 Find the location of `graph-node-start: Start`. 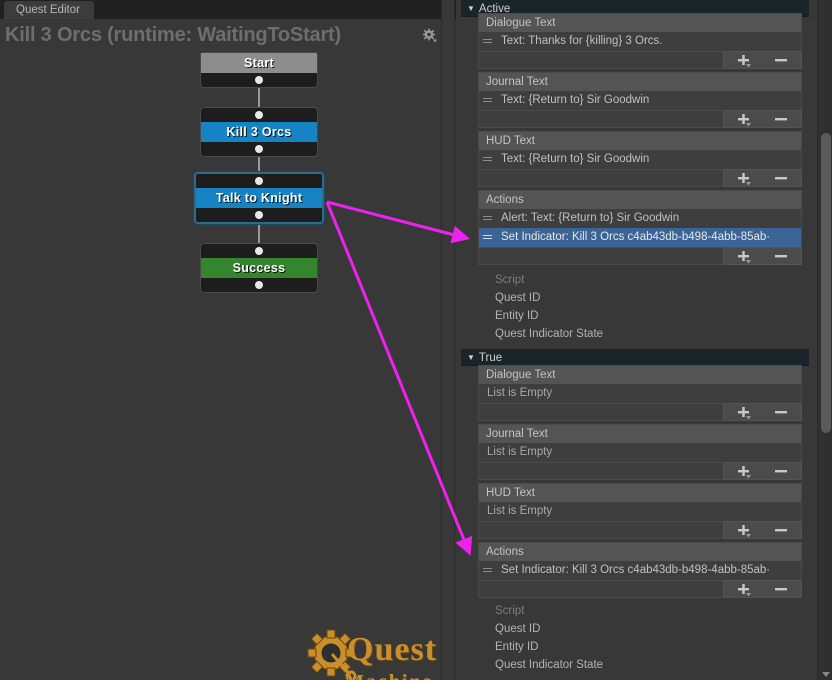

graph-node-start: Start is located at coordinates (259, 70).